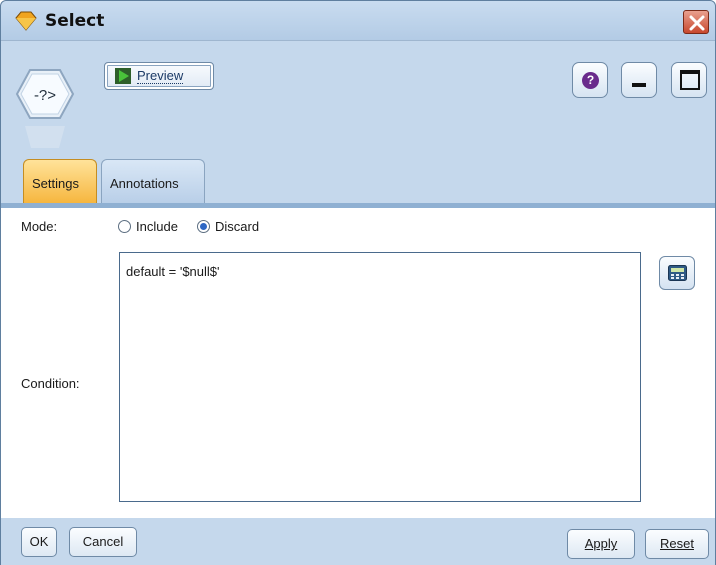  I want to click on window-title: Select, so click(75, 21).